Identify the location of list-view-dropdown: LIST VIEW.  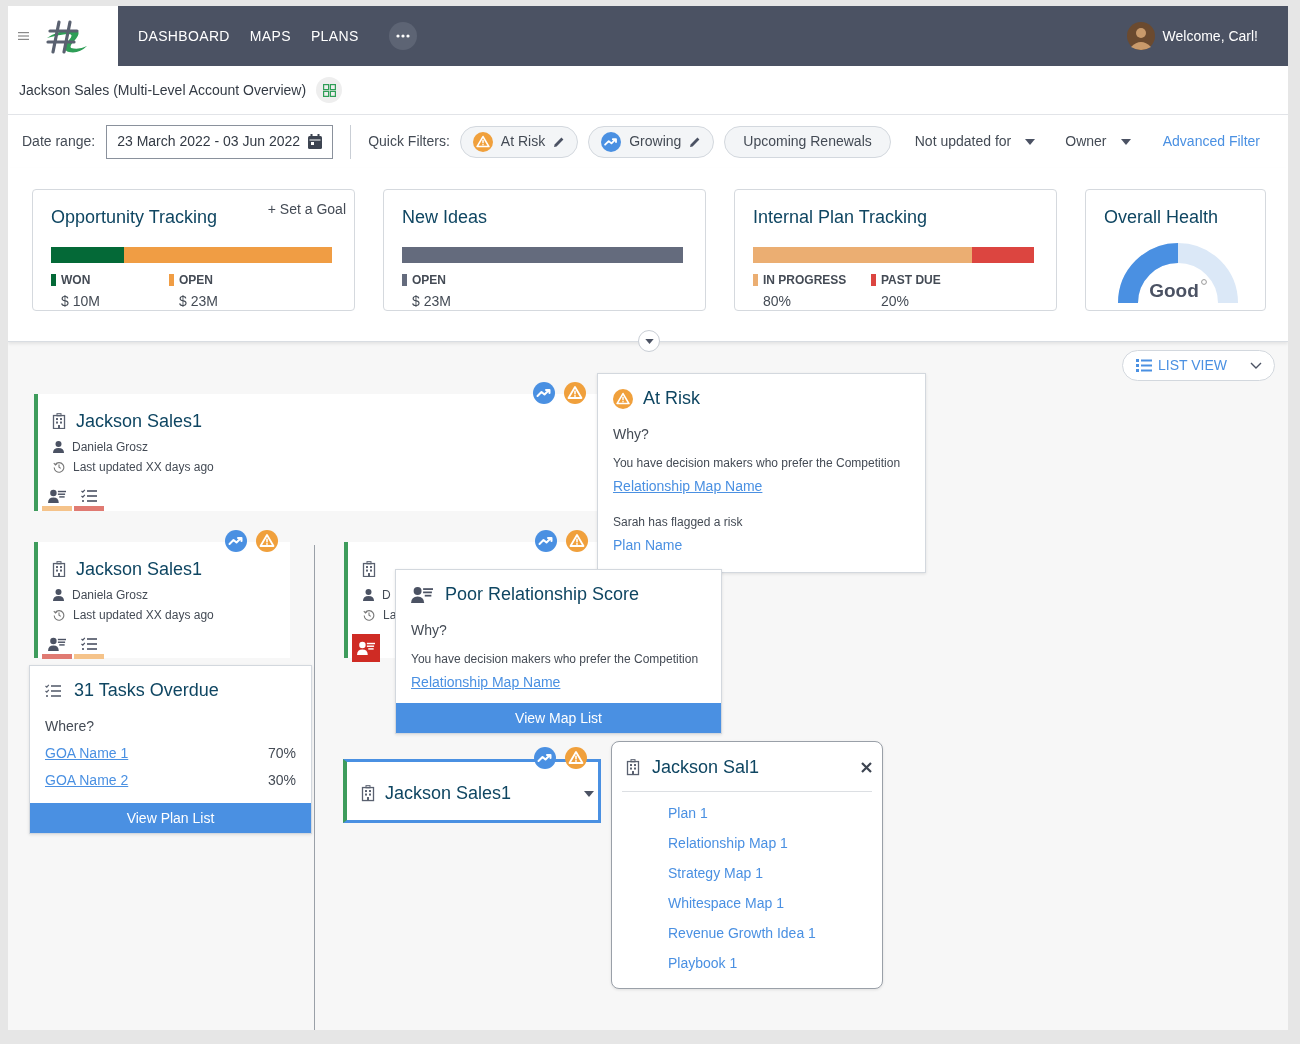
(1198, 365).